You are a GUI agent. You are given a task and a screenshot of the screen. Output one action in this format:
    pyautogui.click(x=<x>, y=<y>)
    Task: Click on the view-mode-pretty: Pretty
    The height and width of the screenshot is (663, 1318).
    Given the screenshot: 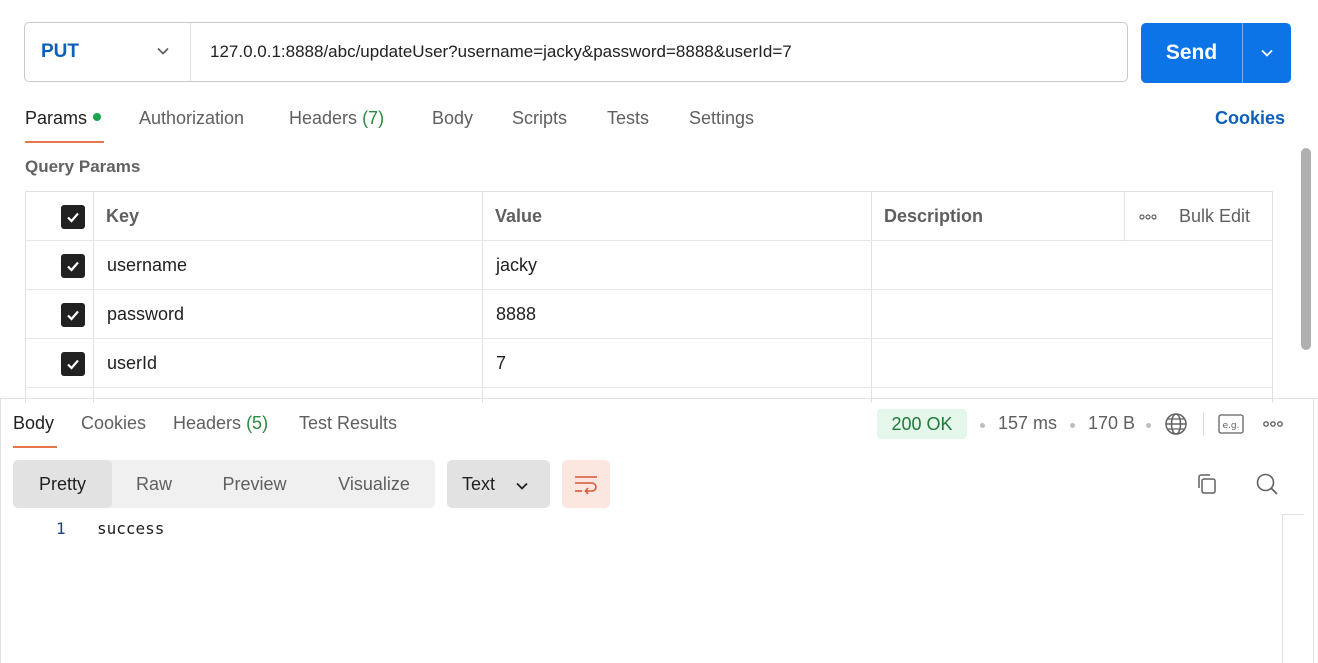 What is the action you would take?
    pyautogui.click(x=62, y=484)
    